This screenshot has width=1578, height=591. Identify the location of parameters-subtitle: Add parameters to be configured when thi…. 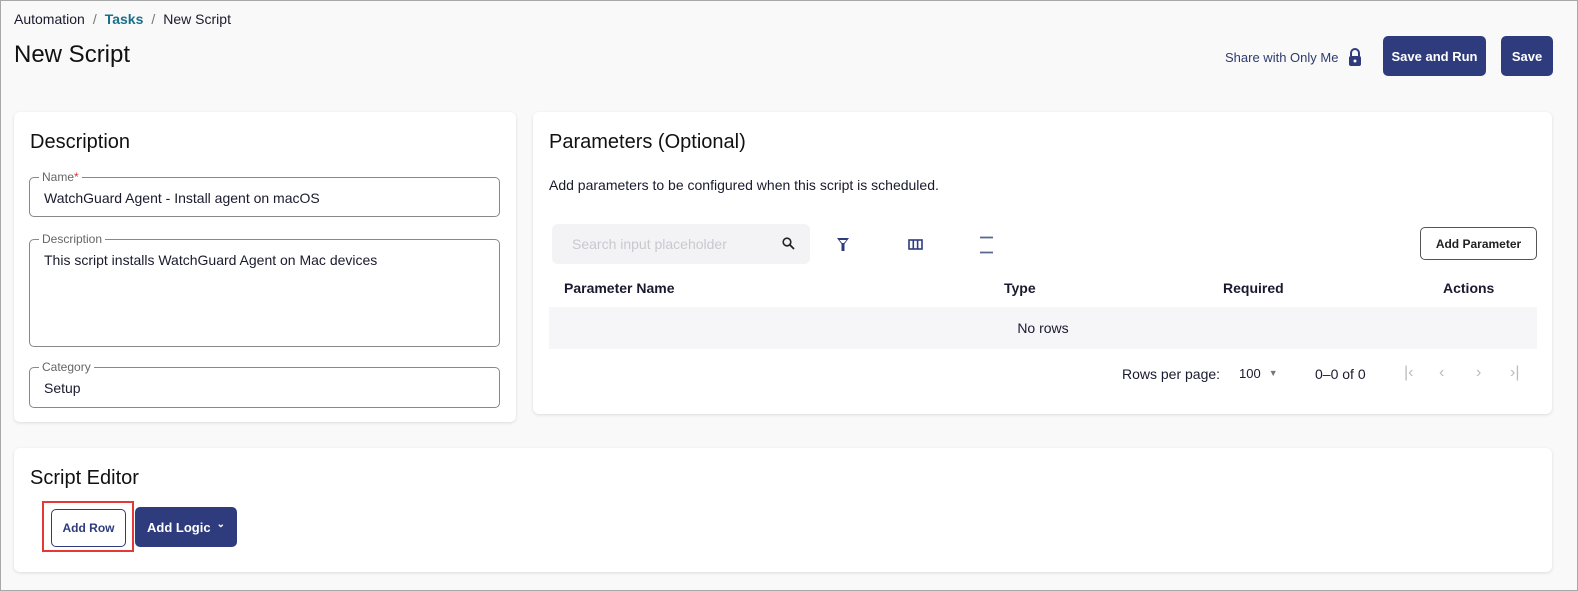
(744, 185).